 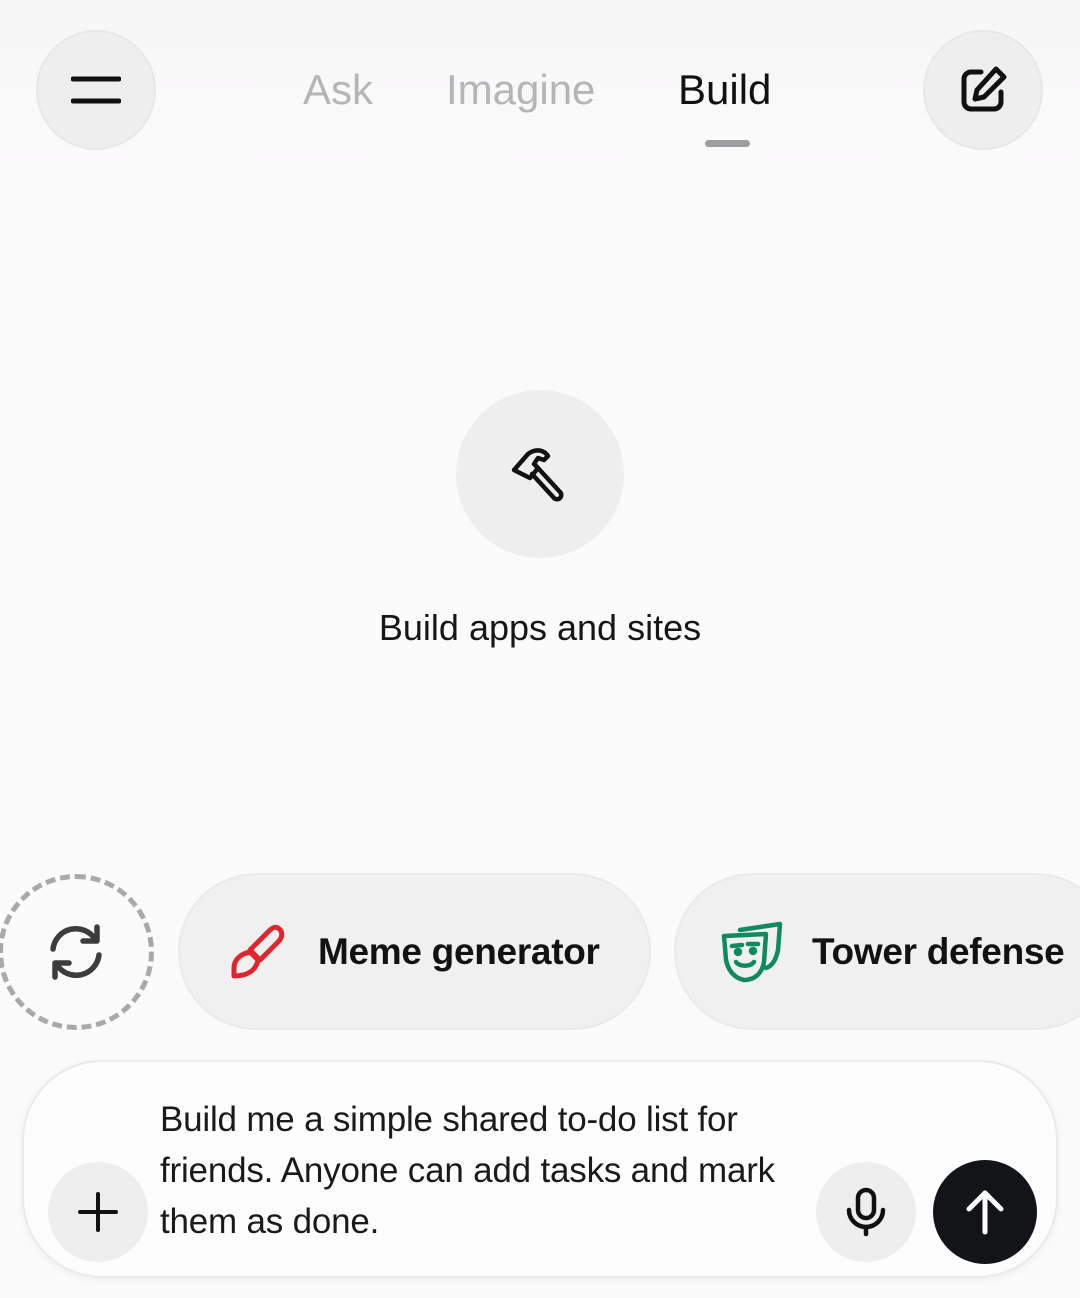 I want to click on hero-caption: Build apps and sites, so click(x=540, y=627).